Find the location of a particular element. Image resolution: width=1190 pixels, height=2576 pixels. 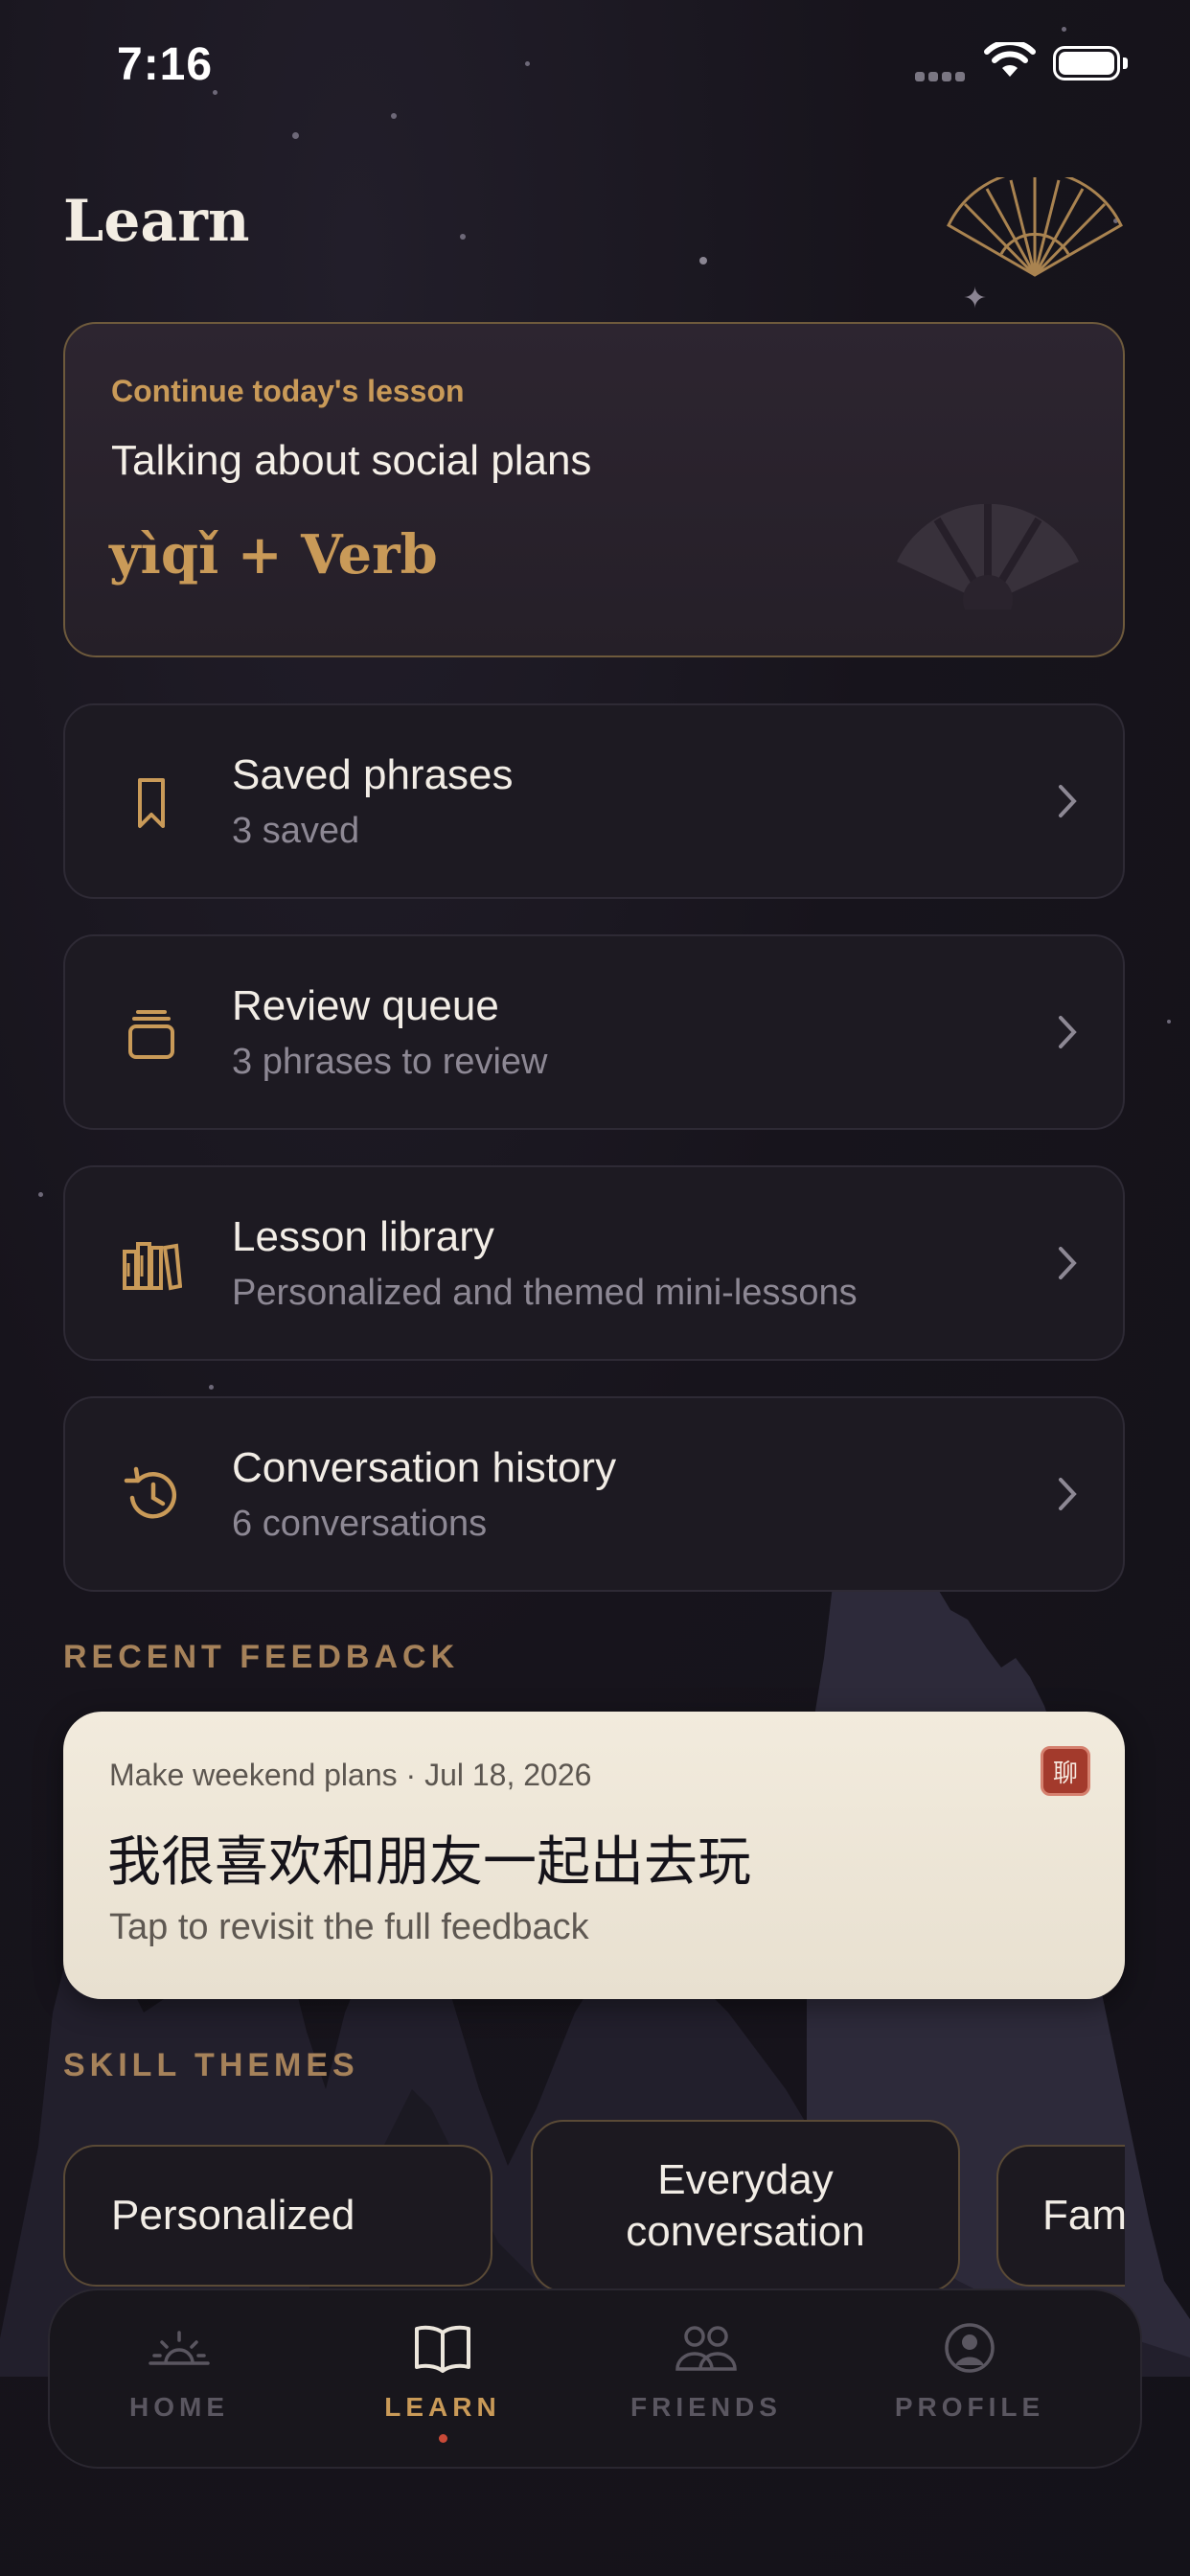

people-icon is located at coordinates (706, 2348).